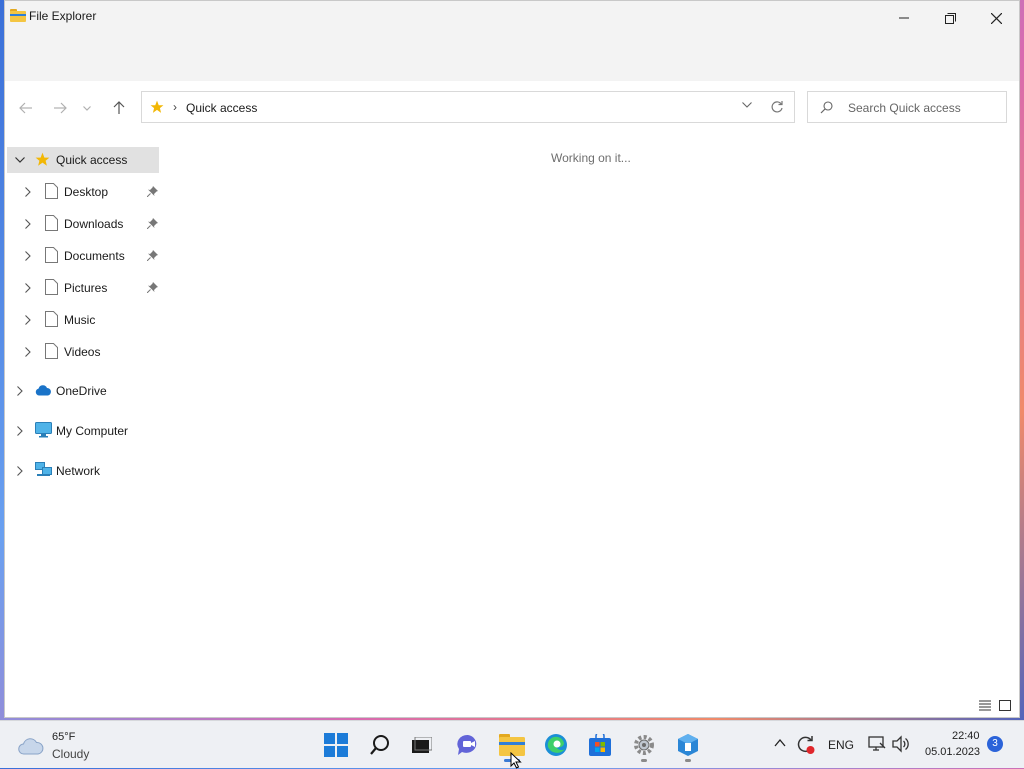 The height and width of the screenshot is (769, 1024). Describe the element at coordinates (952, 752) in the screenshot. I see `clock-date: 05.01.2023` at that location.